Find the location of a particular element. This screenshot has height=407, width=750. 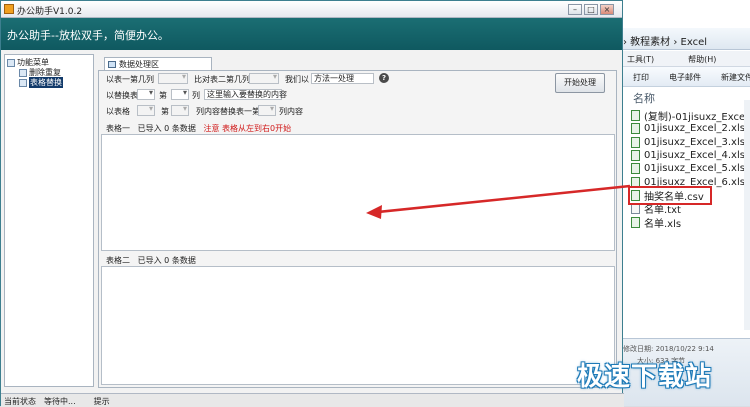

table1-note: 注意 表格从左到右0开始 is located at coordinates (247, 128).